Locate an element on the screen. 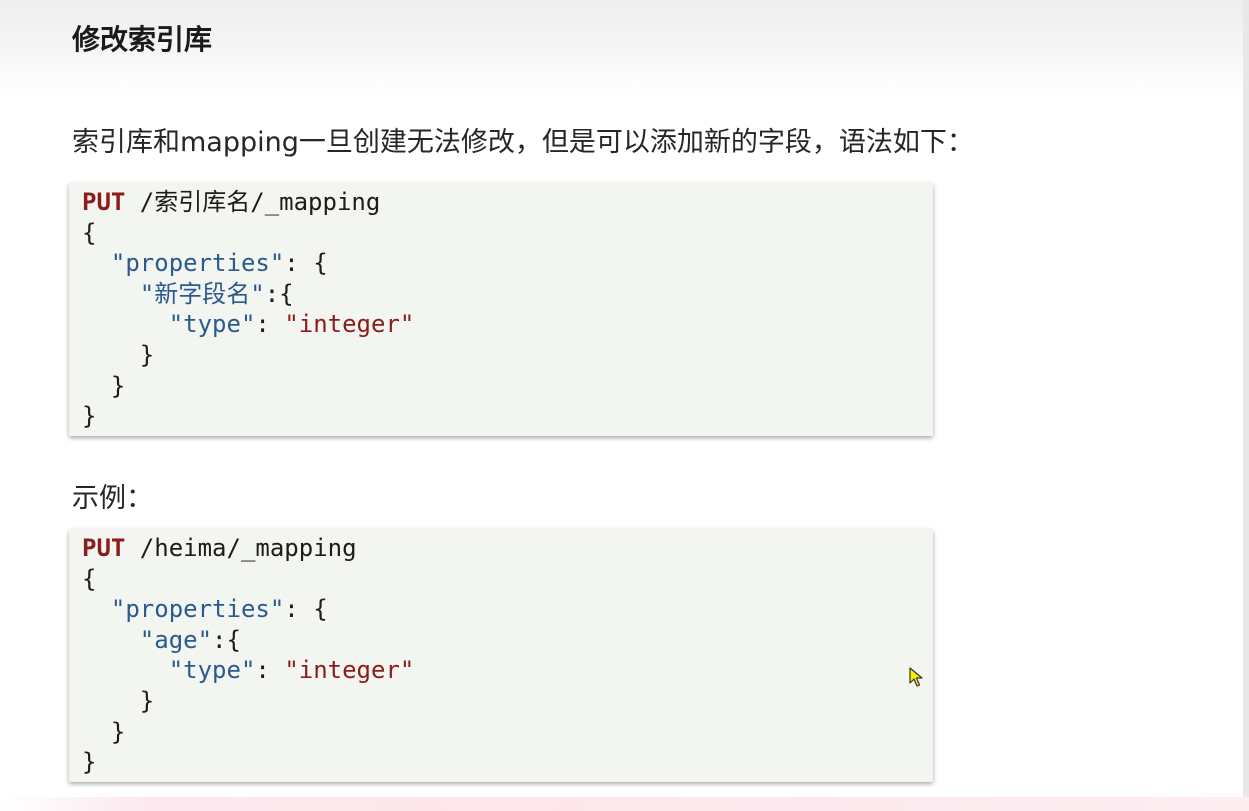 The image size is (1249, 811). bottom-edge is located at coordinates (624, 804).